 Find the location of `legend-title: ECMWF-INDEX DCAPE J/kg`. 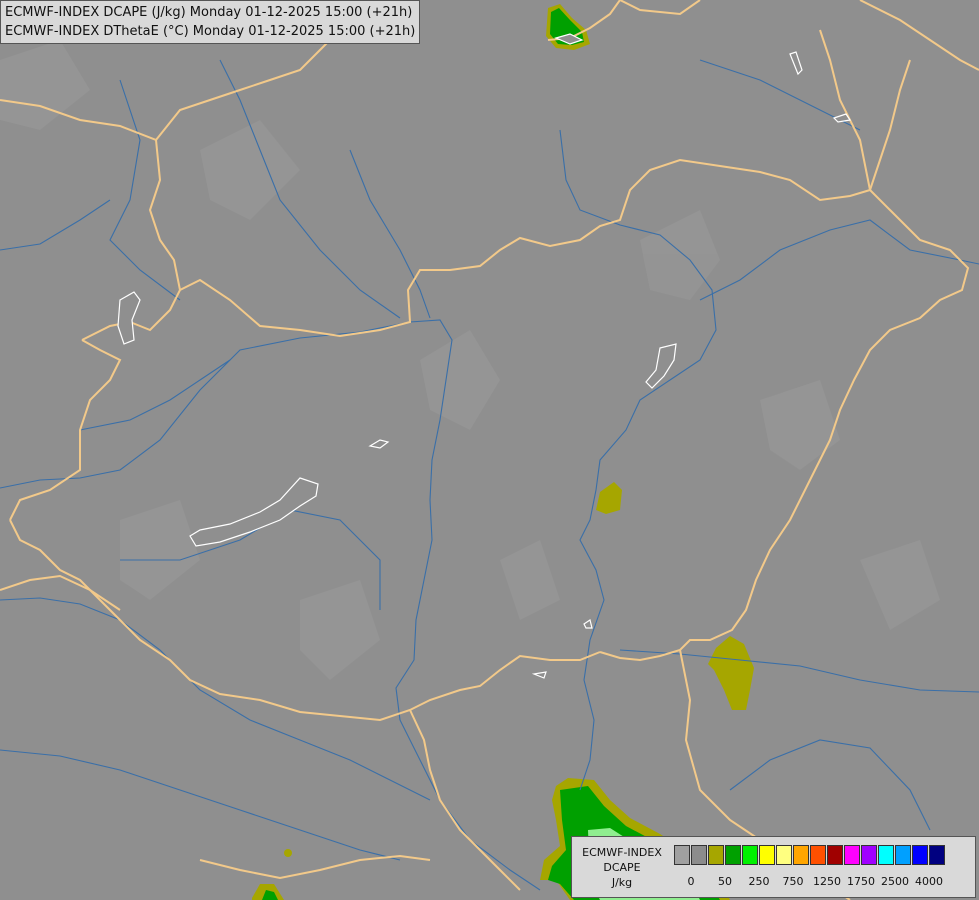

legend-title: ECMWF-INDEX DCAPE J/kg is located at coordinates (622, 867).